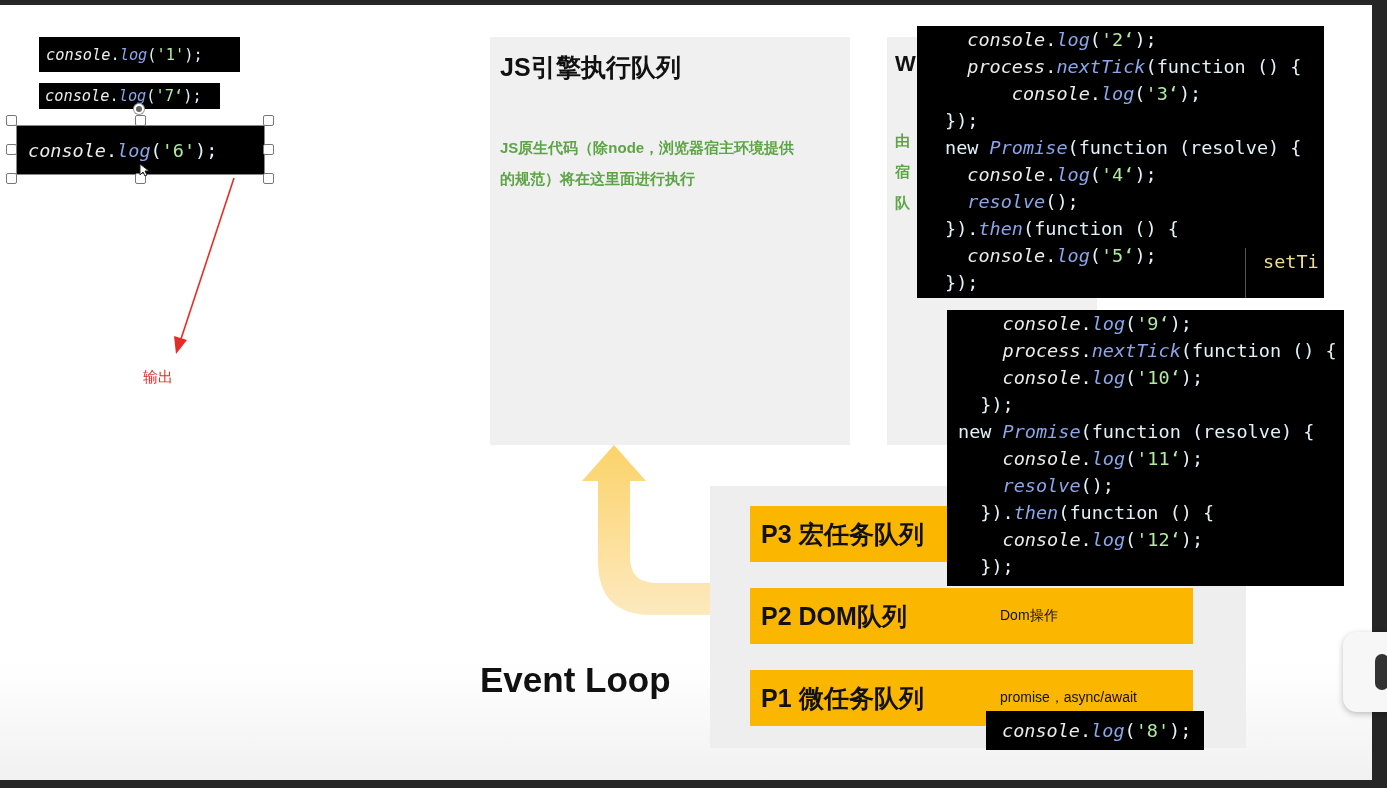  Describe the element at coordinates (123, 150) in the screenshot. I see `code-line: console.log('6');` at that location.